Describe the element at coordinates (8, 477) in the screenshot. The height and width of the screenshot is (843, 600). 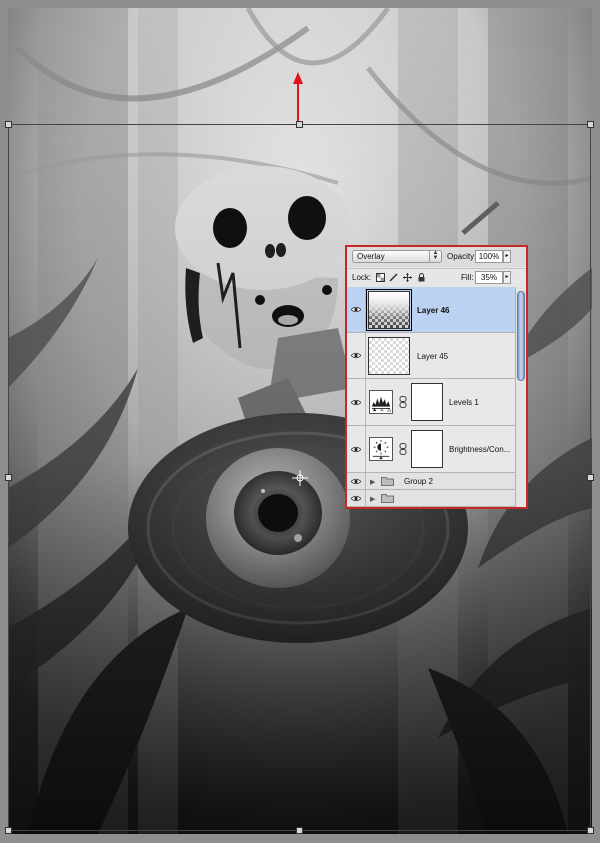
I see `transform-handle-left` at that location.